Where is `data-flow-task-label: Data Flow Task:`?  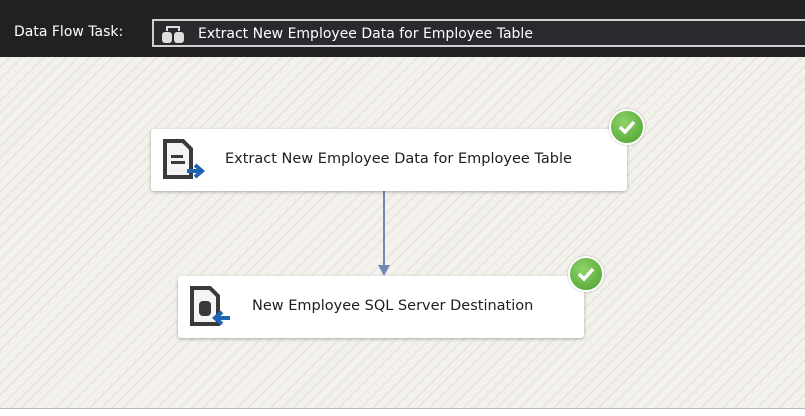
data-flow-task-label: Data Flow Task: is located at coordinates (69, 32).